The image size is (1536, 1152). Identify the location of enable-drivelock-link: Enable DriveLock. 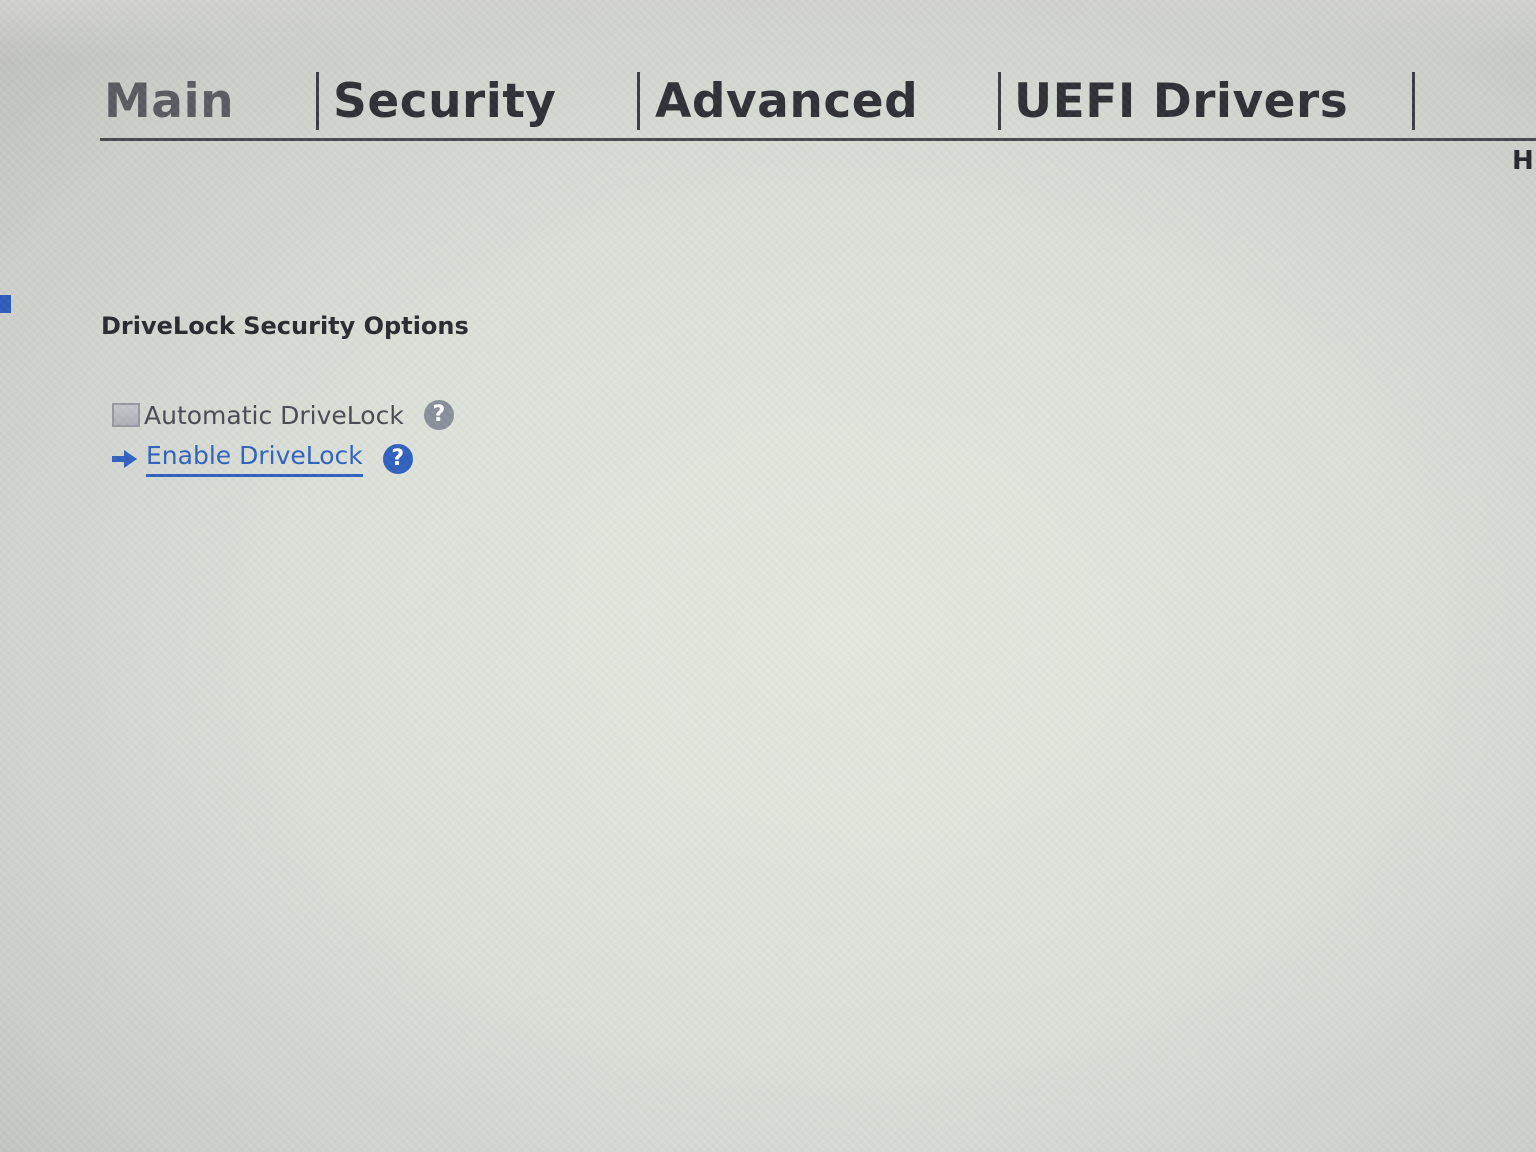
(254, 459).